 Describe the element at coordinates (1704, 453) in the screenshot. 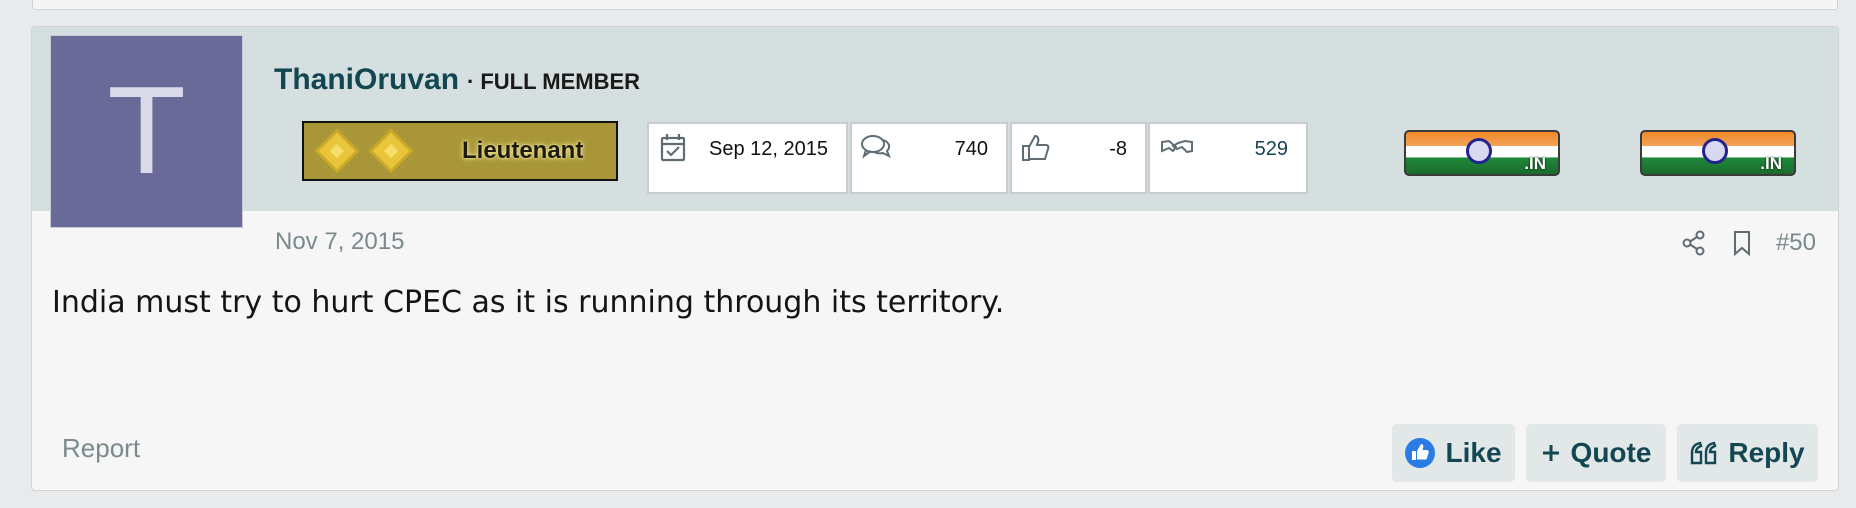

I see `quote-marks-icon` at that location.